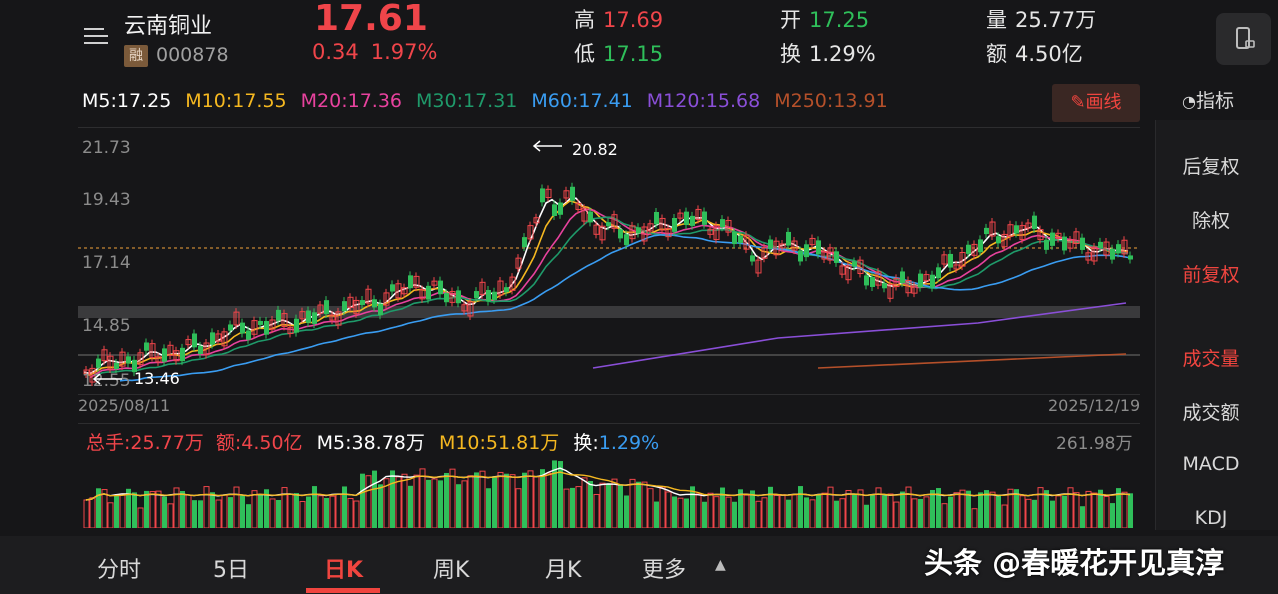  What do you see at coordinates (1211, 464) in the screenshot?
I see `sidebar-item-macd: MACD` at bounding box center [1211, 464].